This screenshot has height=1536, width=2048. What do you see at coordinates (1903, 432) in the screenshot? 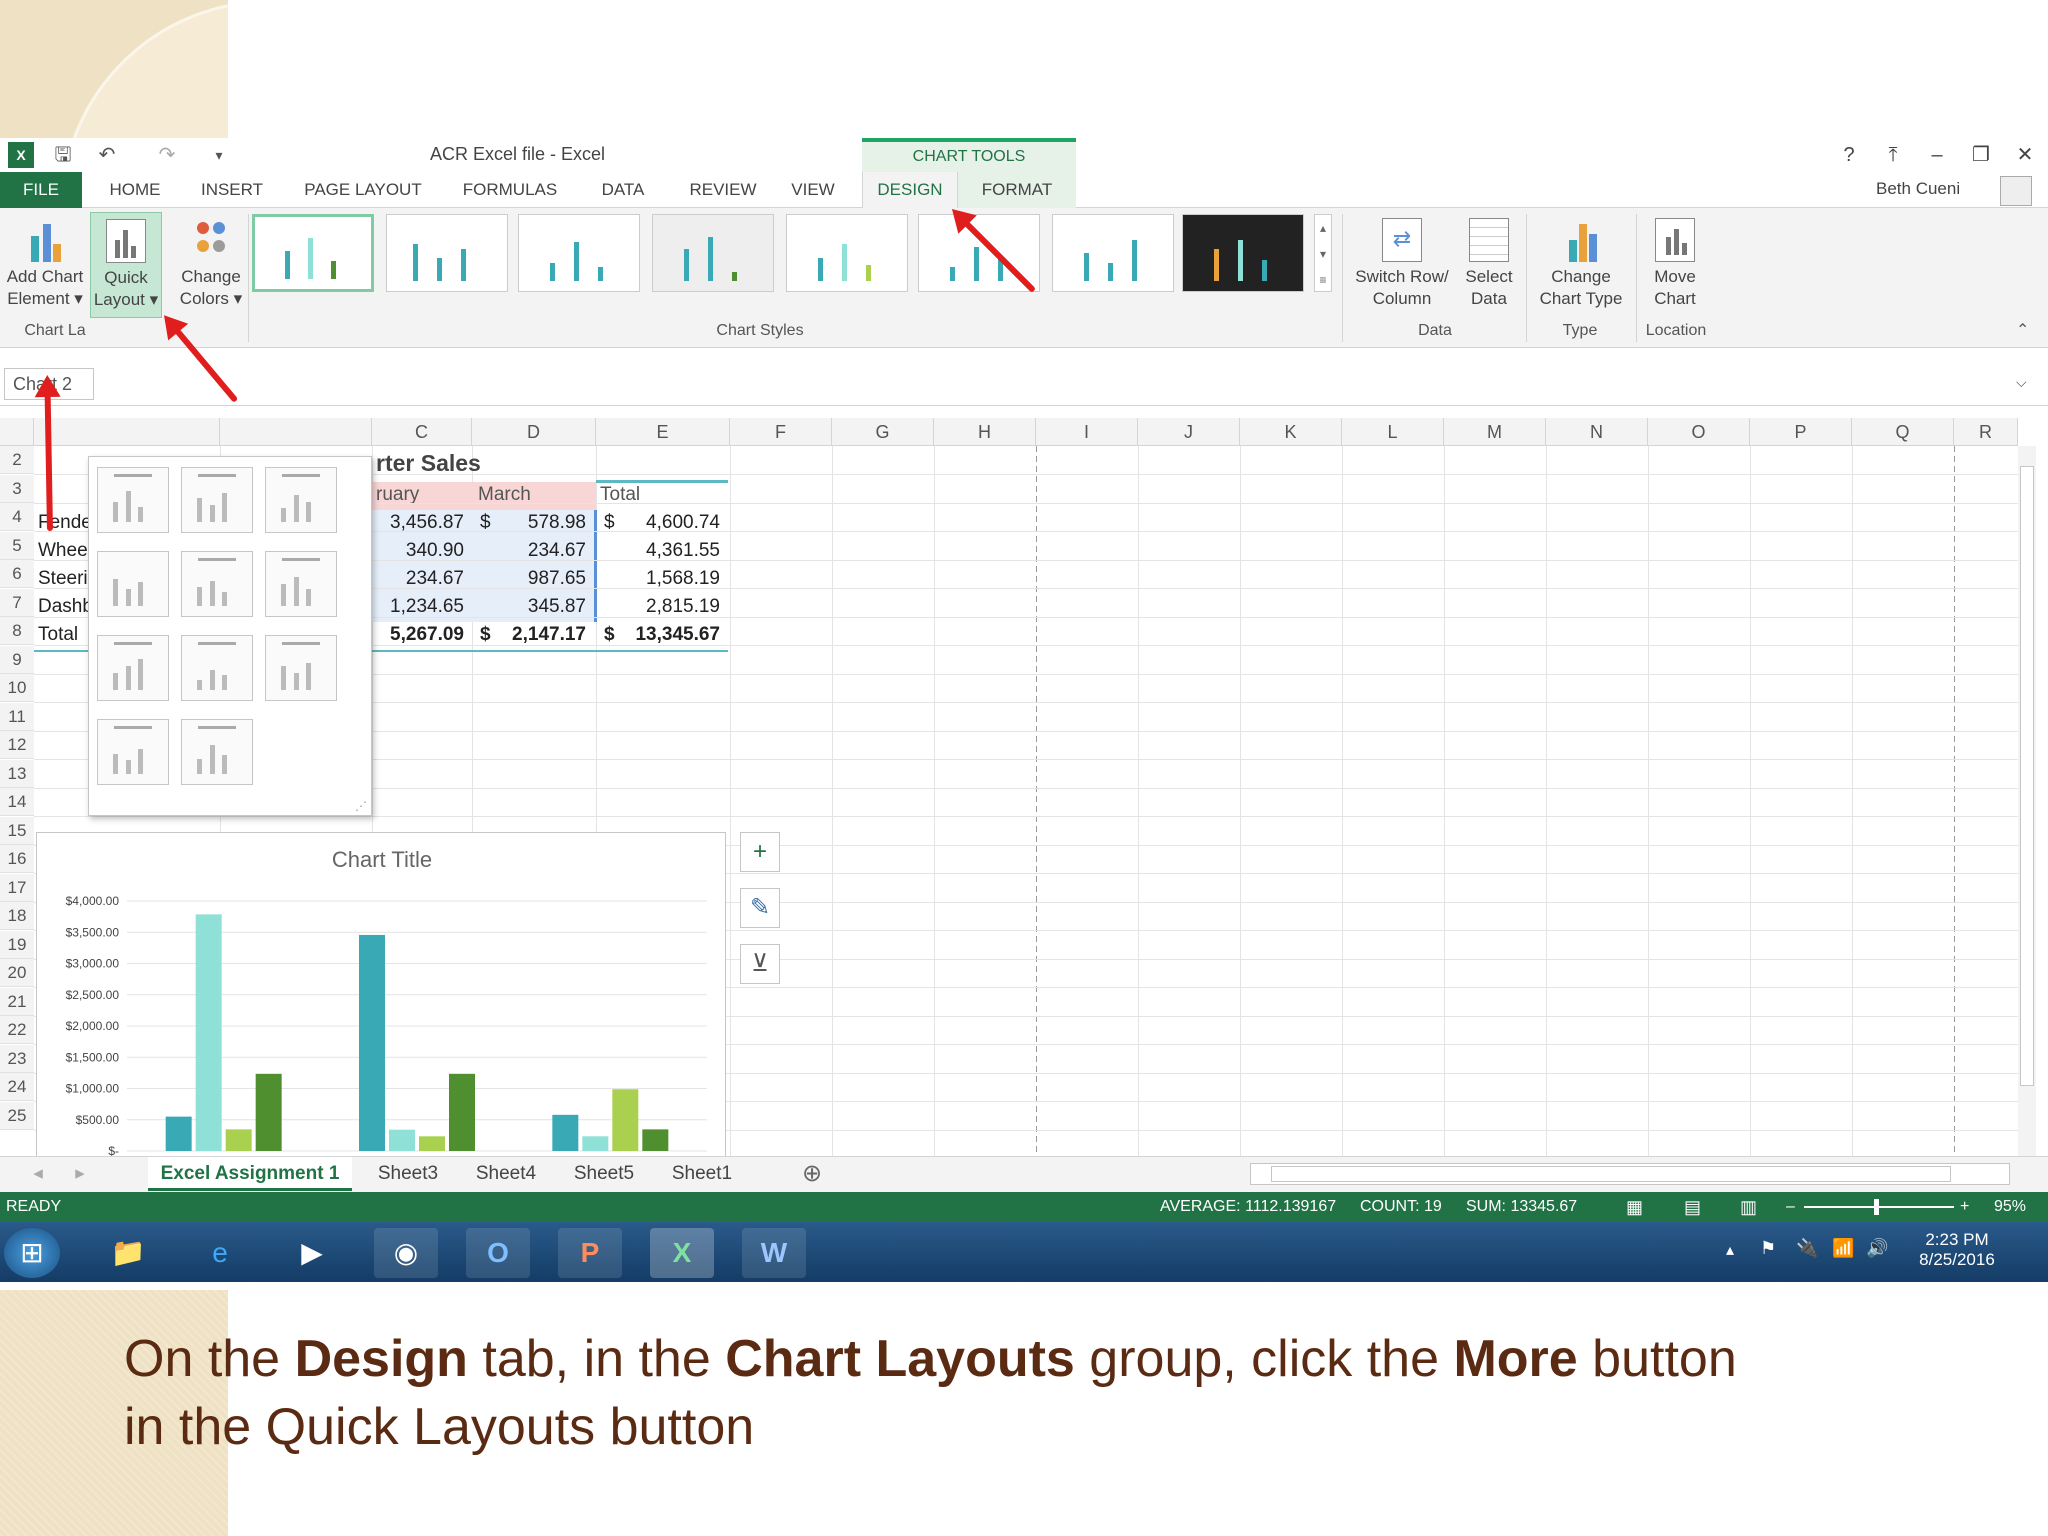
I see `column-header-q: Q` at bounding box center [1903, 432].